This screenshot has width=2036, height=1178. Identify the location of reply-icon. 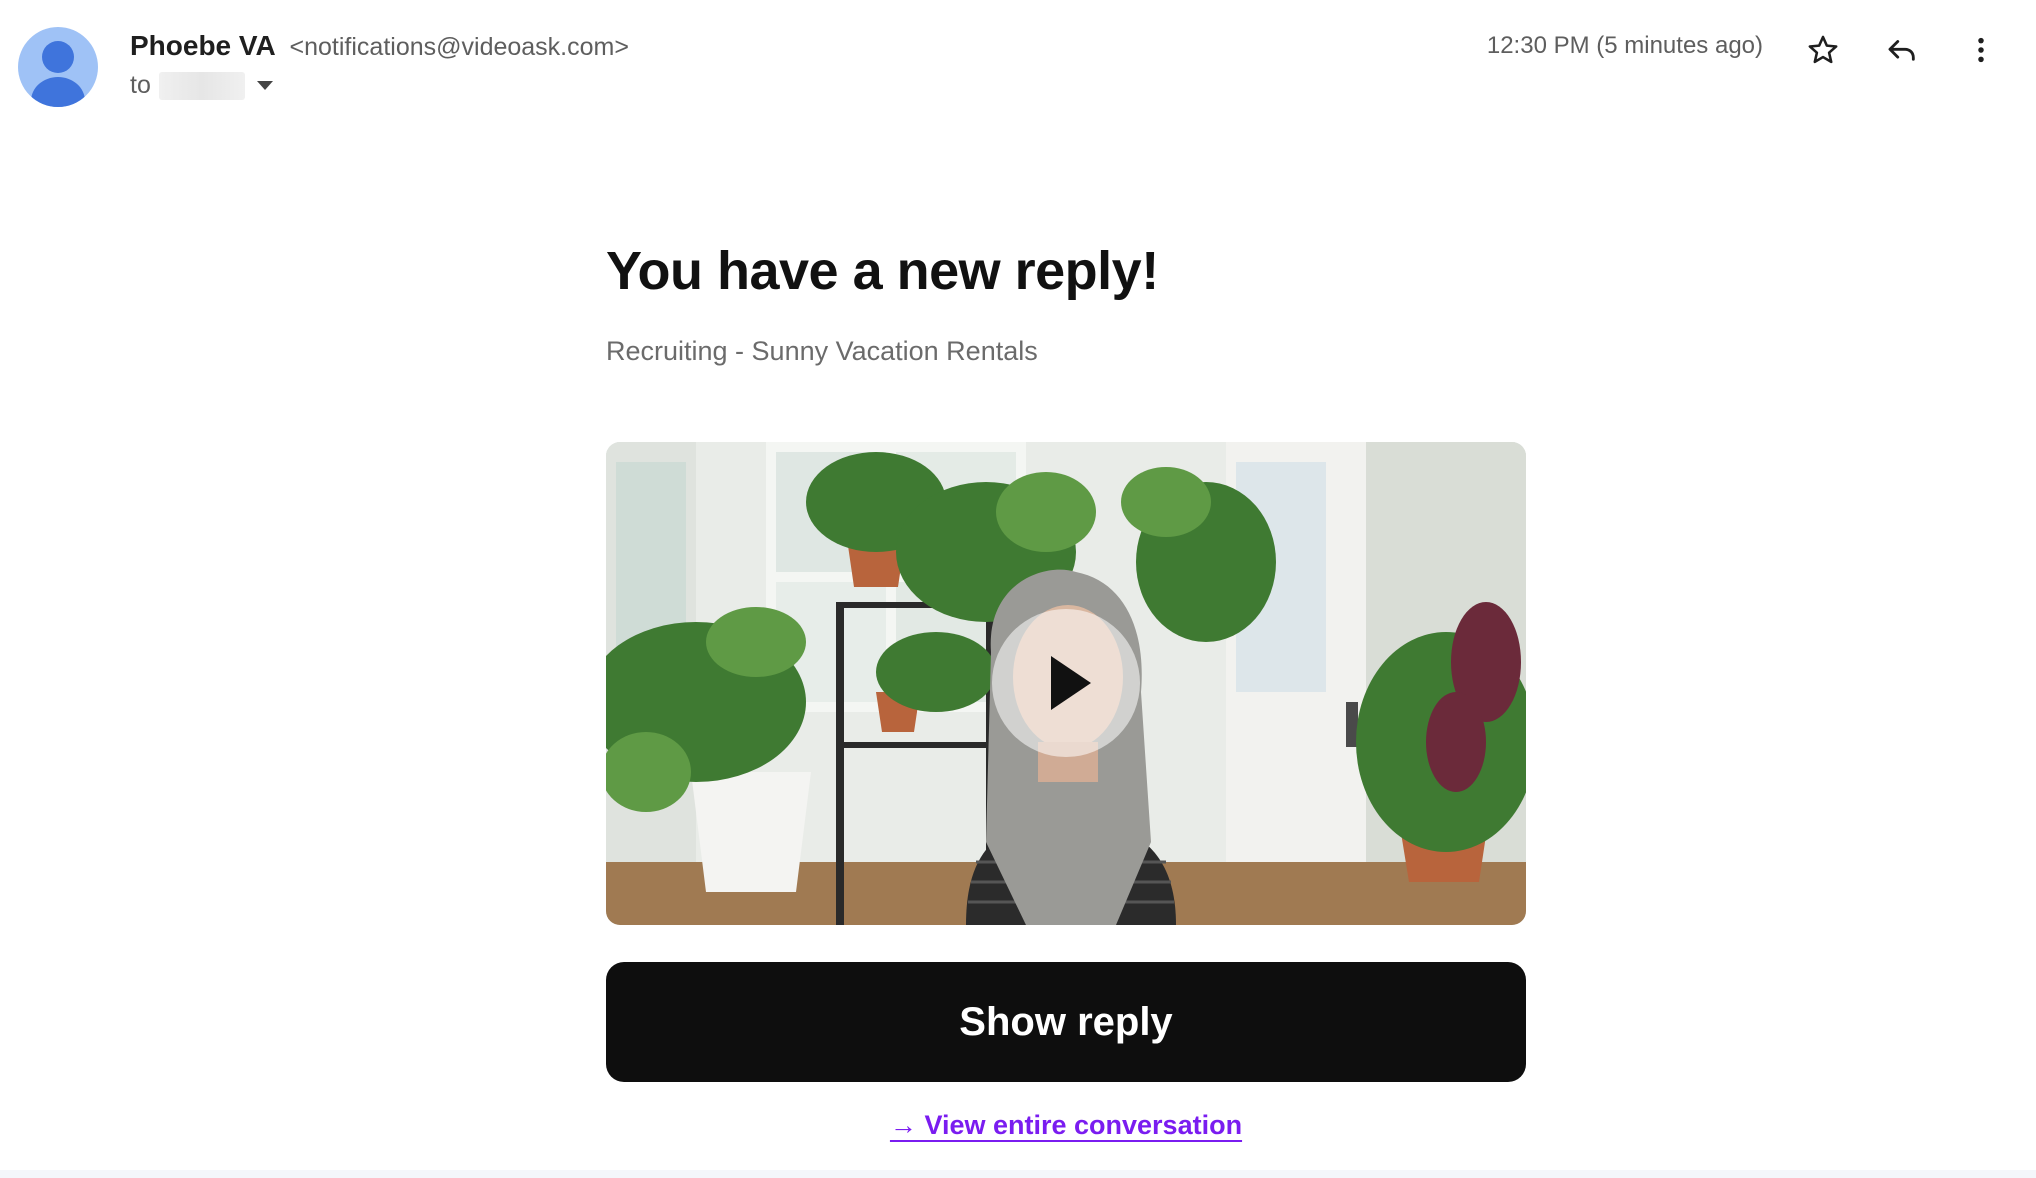
(1901, 50).